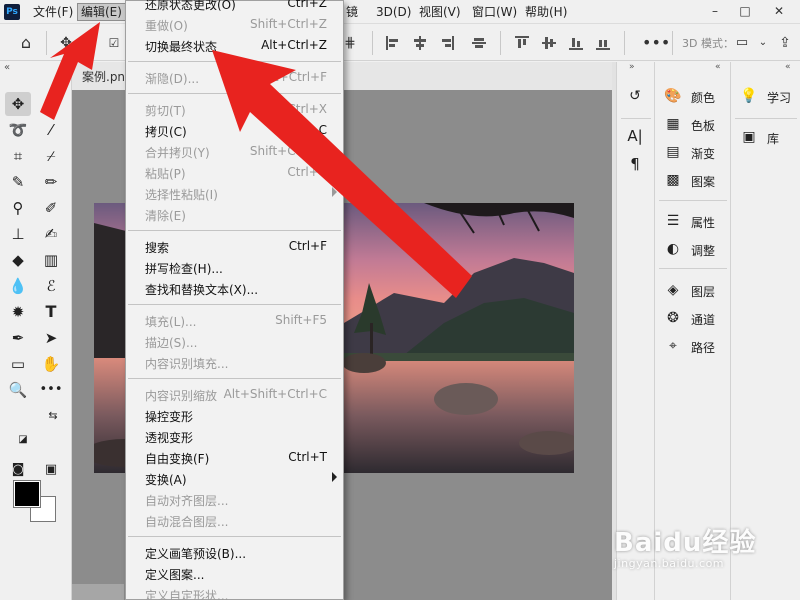  Describe the element at coordinates (190, 6) in the screenshot. I see `menu-item-label: 还原状态更改(O)` at that location.